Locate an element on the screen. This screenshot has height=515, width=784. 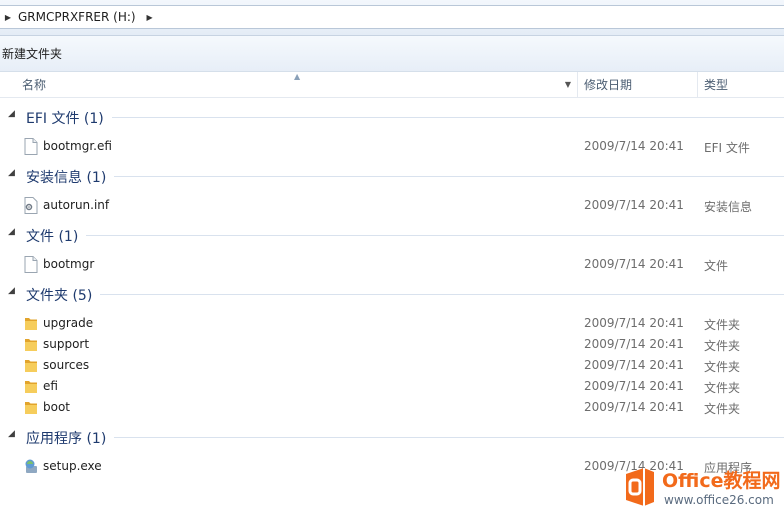
group-title: 文件 (1) is located at coordinates (52, 237).